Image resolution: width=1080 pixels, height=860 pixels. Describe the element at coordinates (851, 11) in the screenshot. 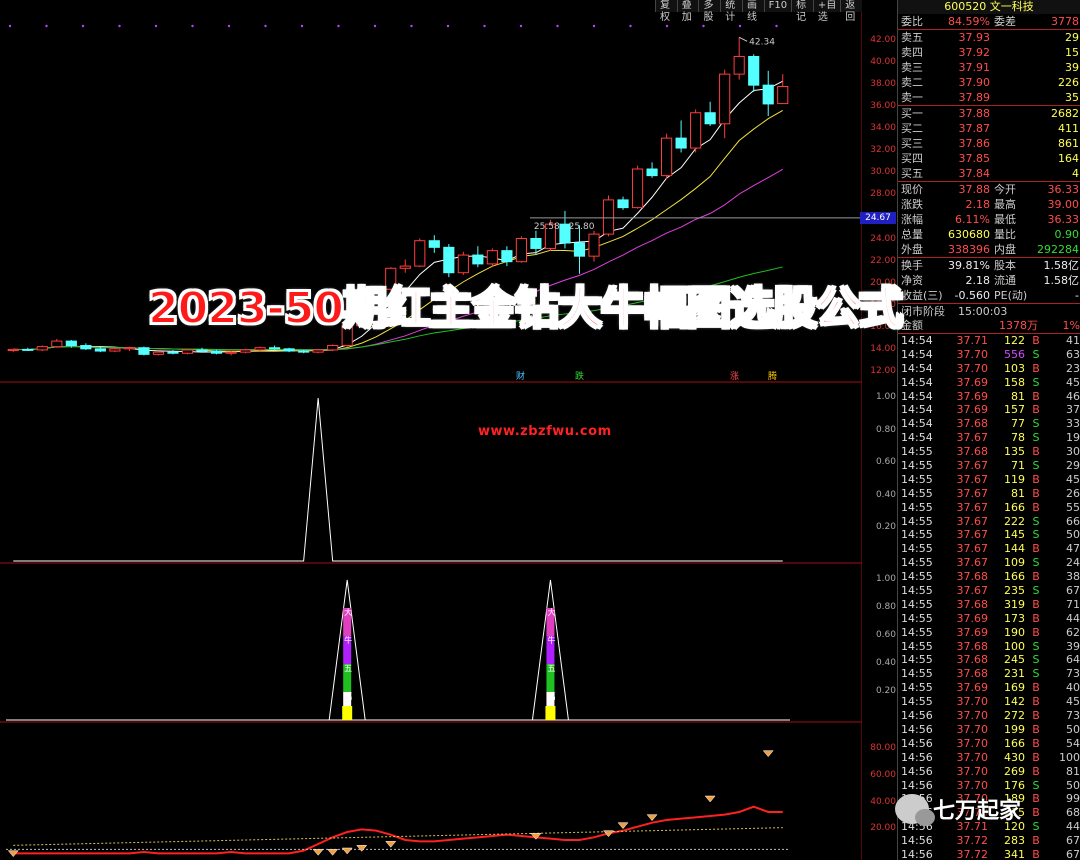

I see `toolbar-button: 返回` at that location.